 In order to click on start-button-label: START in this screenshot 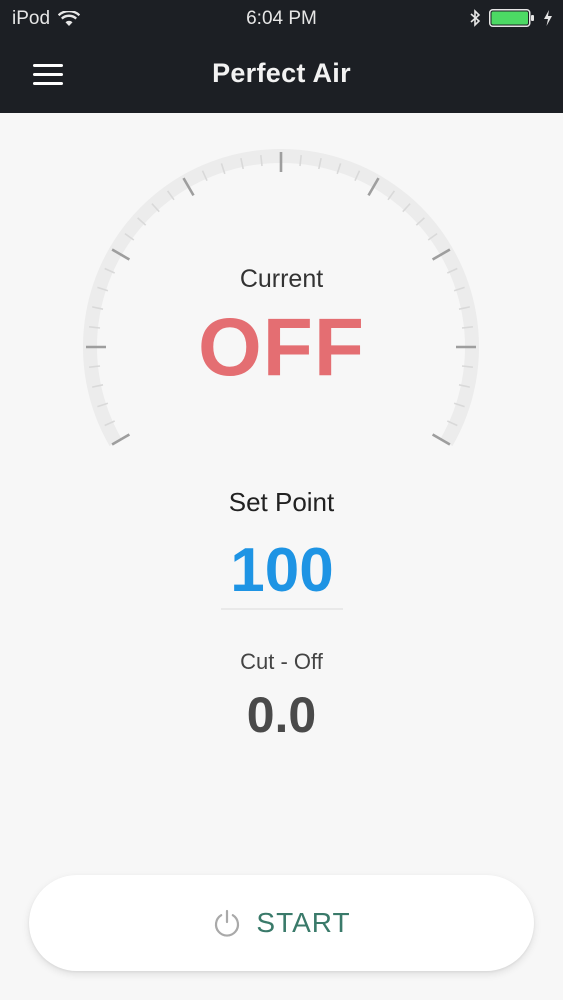, I will do `click(303, 922)`.